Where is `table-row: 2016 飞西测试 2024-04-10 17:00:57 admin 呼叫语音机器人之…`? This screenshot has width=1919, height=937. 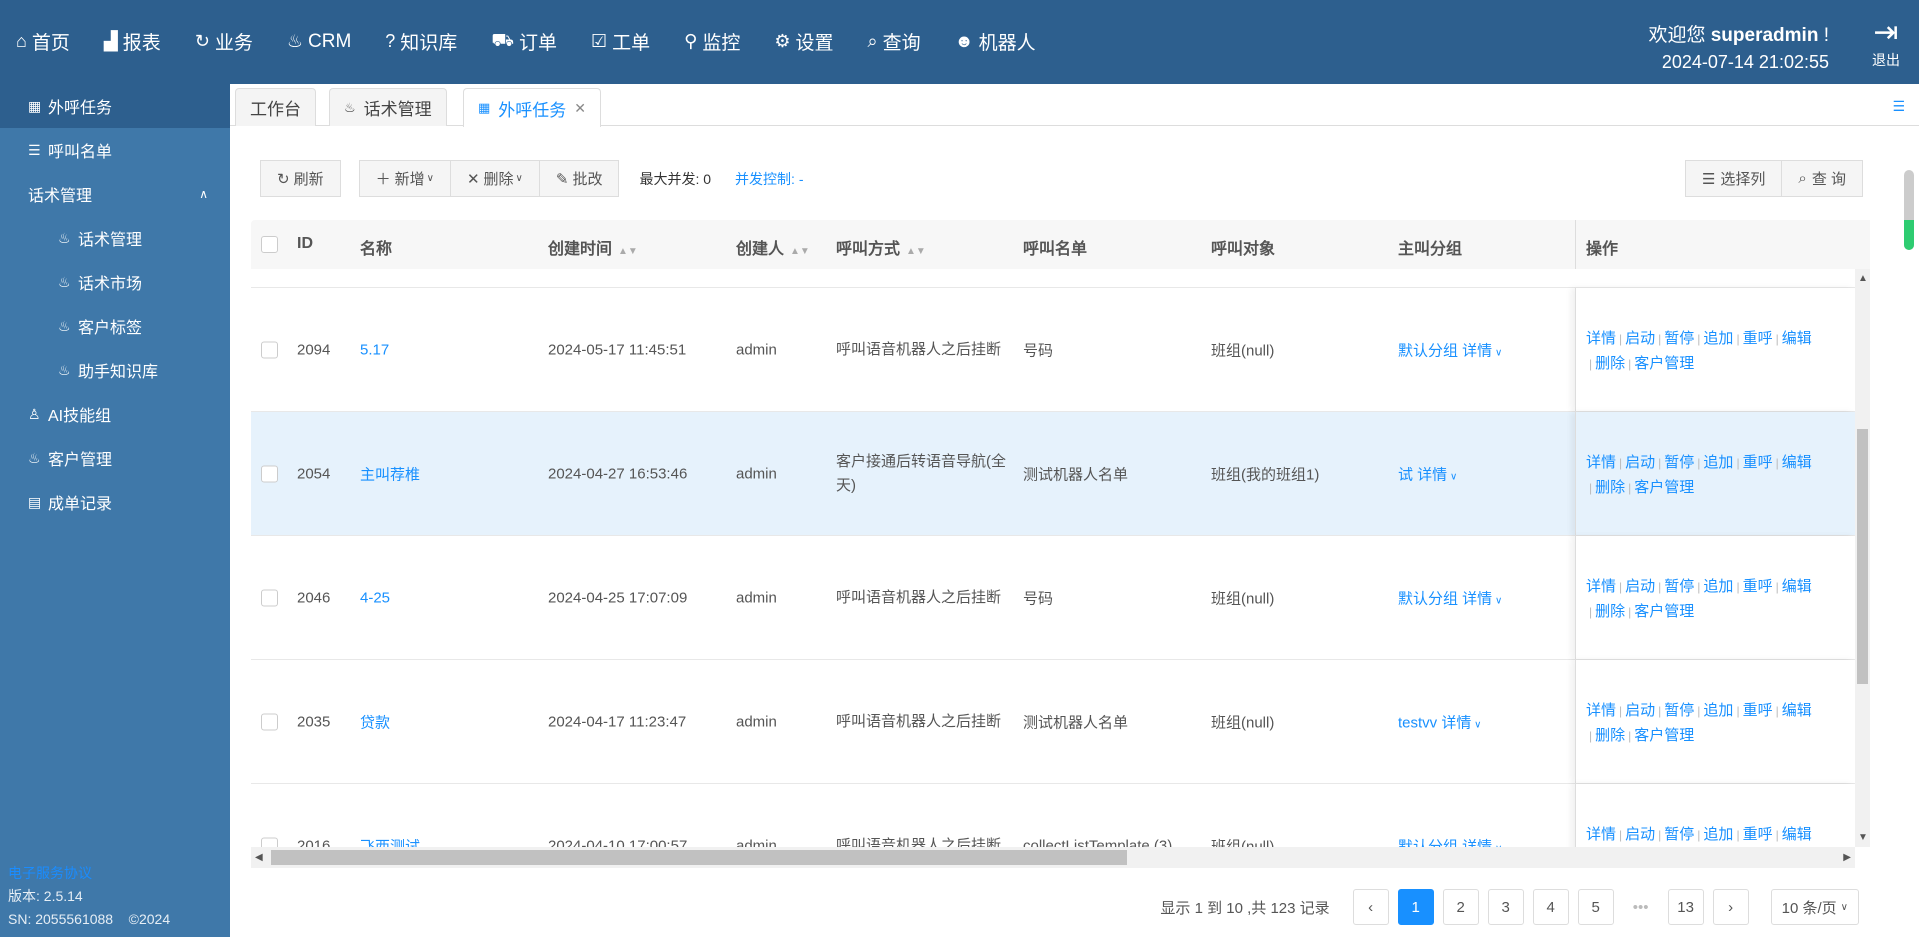 table-row: 2016 飞西测试 2024-04-10 17:00:57 admin 呼叫语音机器人之… is located at coordinates (1053, 815).